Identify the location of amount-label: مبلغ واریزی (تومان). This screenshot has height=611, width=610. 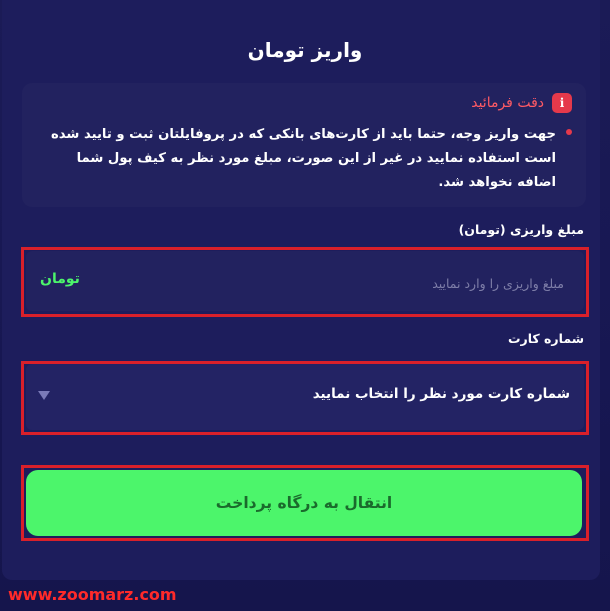
(521, 229).